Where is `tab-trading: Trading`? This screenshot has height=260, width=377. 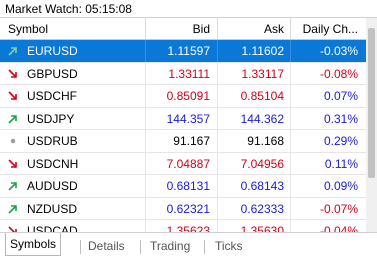 tab-trading: Trading is located at coordinates (170, 246).